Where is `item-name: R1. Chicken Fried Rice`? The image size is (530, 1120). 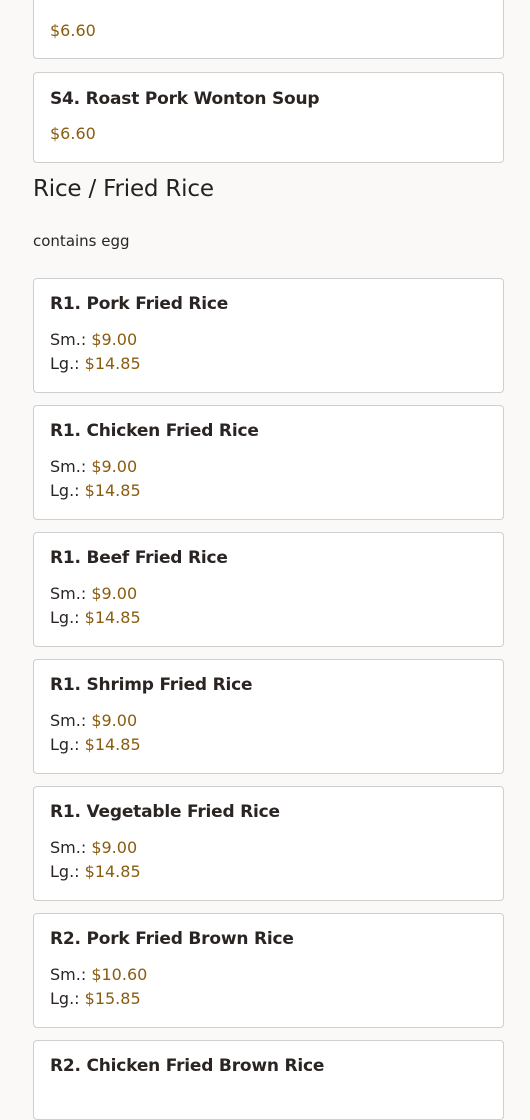
item-name: R1. Chicken Fried Rice is located at coordinates (154, 431).